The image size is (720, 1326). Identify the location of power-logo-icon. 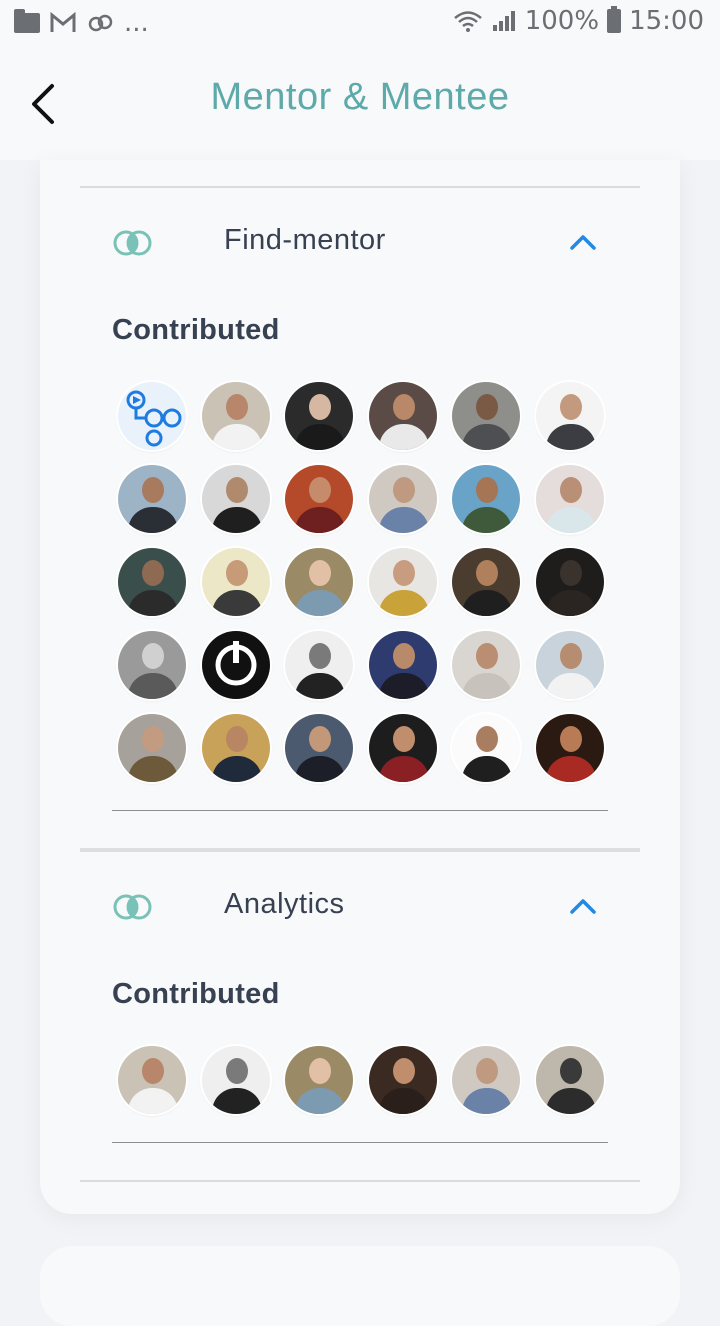
(236, 663).